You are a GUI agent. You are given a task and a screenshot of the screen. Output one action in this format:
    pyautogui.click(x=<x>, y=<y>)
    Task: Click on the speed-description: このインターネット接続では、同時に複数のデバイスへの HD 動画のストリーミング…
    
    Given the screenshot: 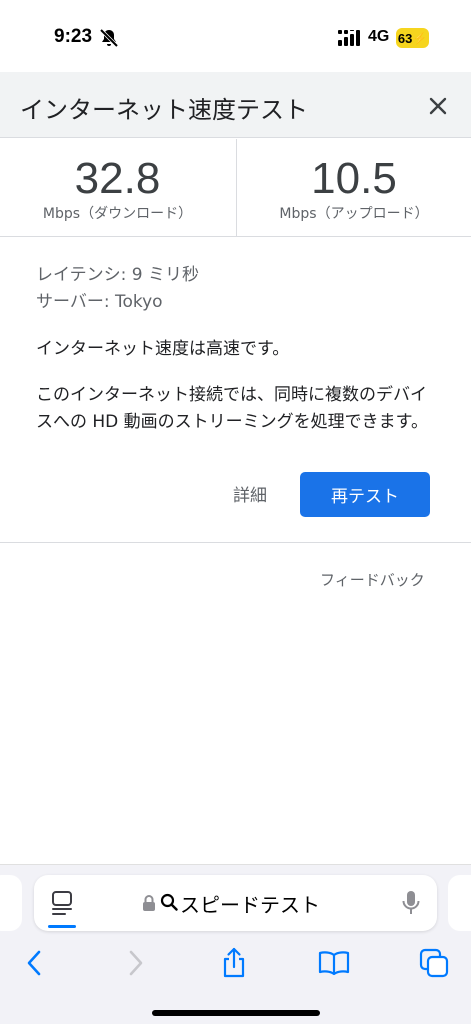 What is the action you would take?
    pyautogui.click(x=232, y=408)
    